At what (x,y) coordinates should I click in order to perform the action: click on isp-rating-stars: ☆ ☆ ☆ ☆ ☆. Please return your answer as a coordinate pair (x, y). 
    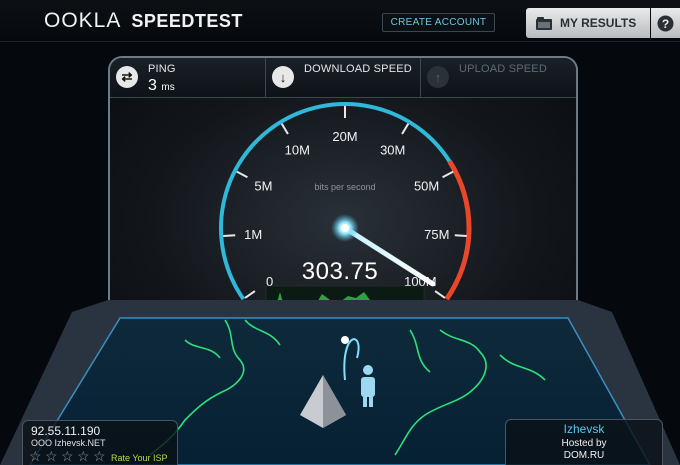
    Looking at the image, I should click on (68, 456).